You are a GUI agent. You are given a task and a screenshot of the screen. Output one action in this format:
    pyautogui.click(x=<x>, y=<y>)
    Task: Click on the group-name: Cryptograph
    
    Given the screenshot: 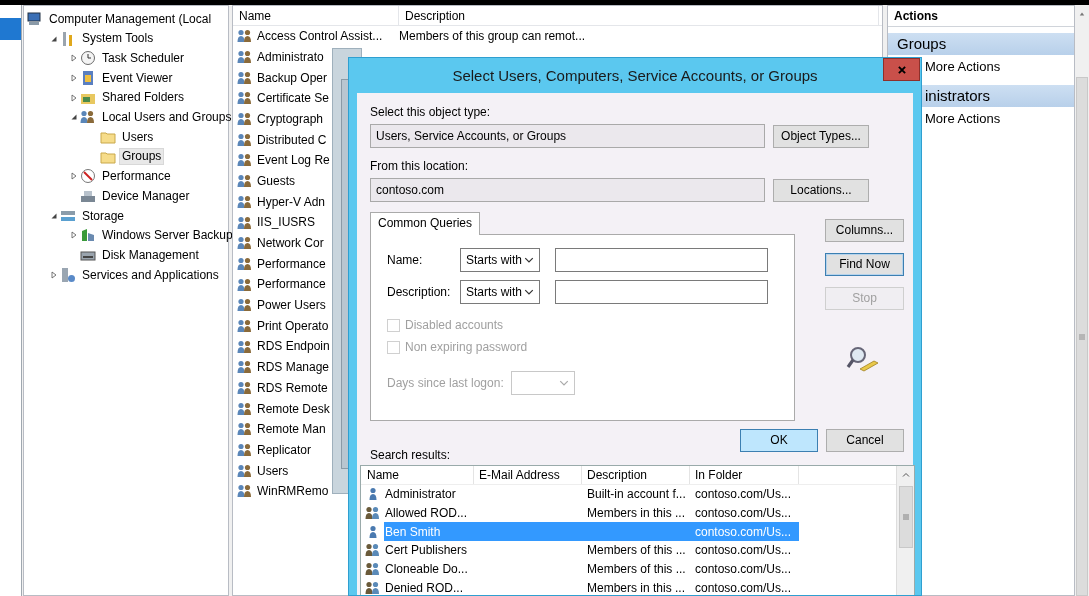 What is the action you would take?
    pyautogui.click(x=290, y=119)
    